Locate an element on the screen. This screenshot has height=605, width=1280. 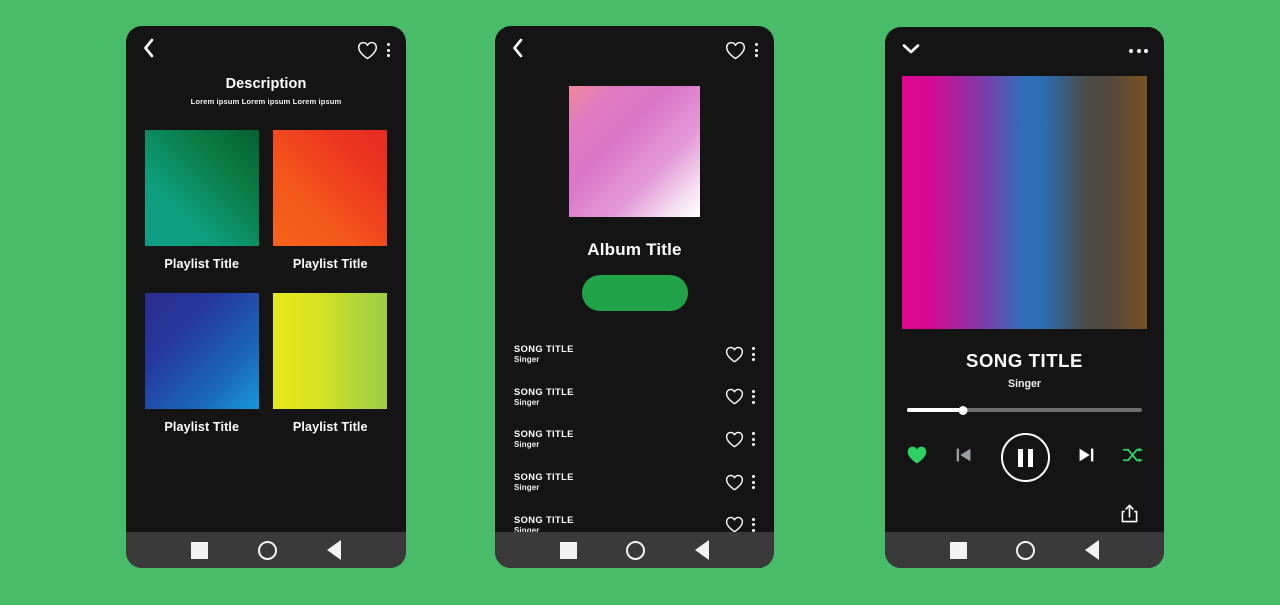
now-playing-artist: Singer is located at coordinates (1024, 384).